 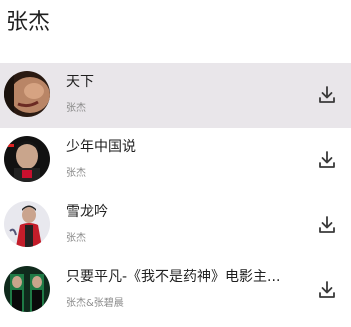 What do you see at coordinates (95, 303) in the screenshot?
I see `song-artist: 张杰&张碧晨` at bounding box center [95, 303].